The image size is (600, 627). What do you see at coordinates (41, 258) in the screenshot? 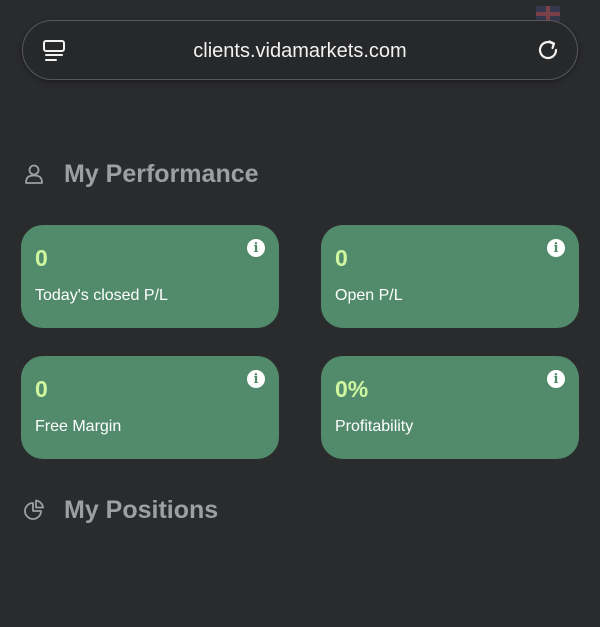
I see `todays-closed-pl-value: 0` at bounding box center [41, 258].